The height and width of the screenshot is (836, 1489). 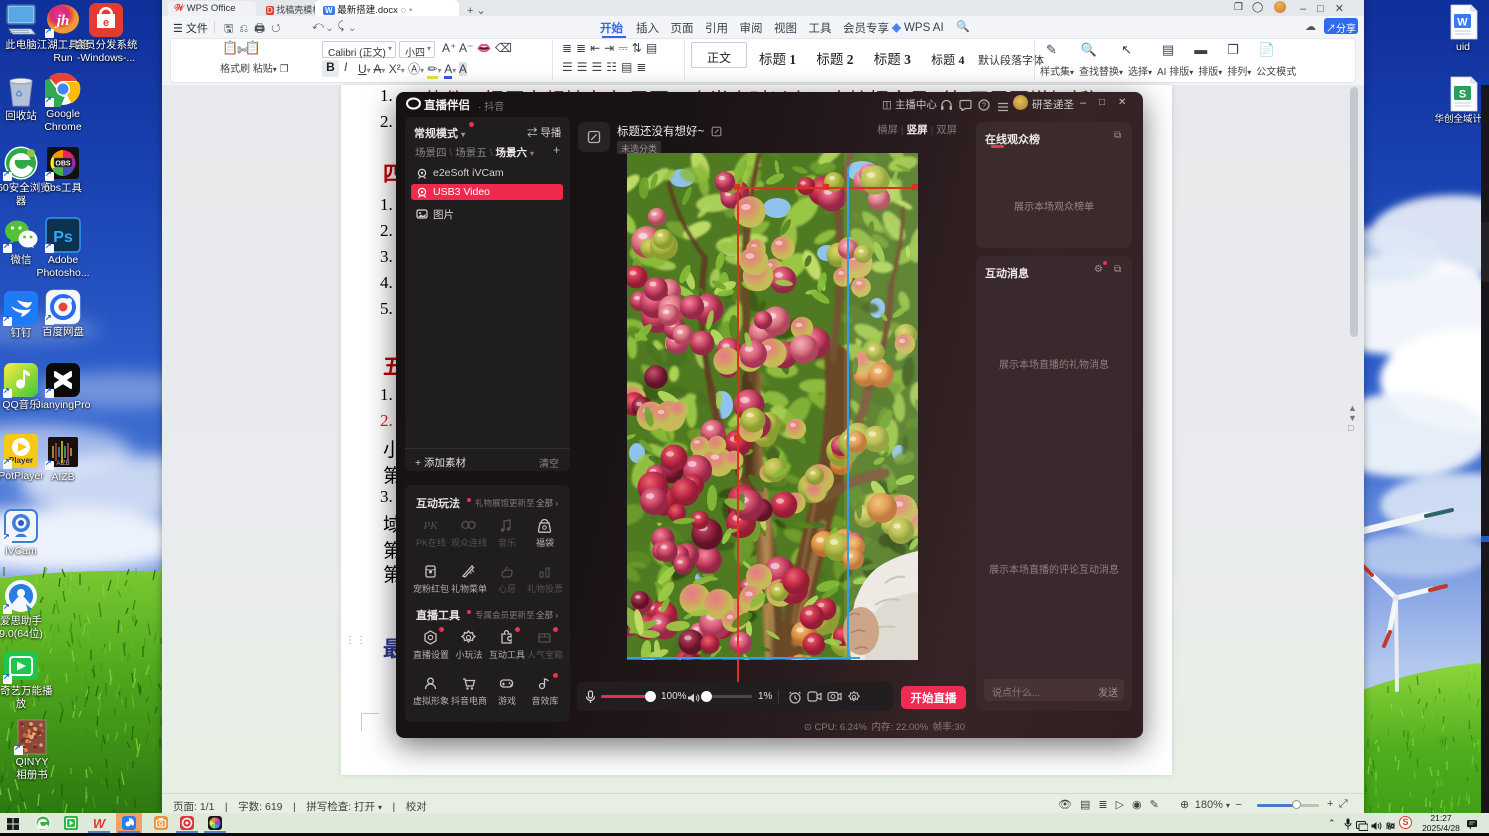 I want to click on svg-text: S, so click(x=1462, y=95).